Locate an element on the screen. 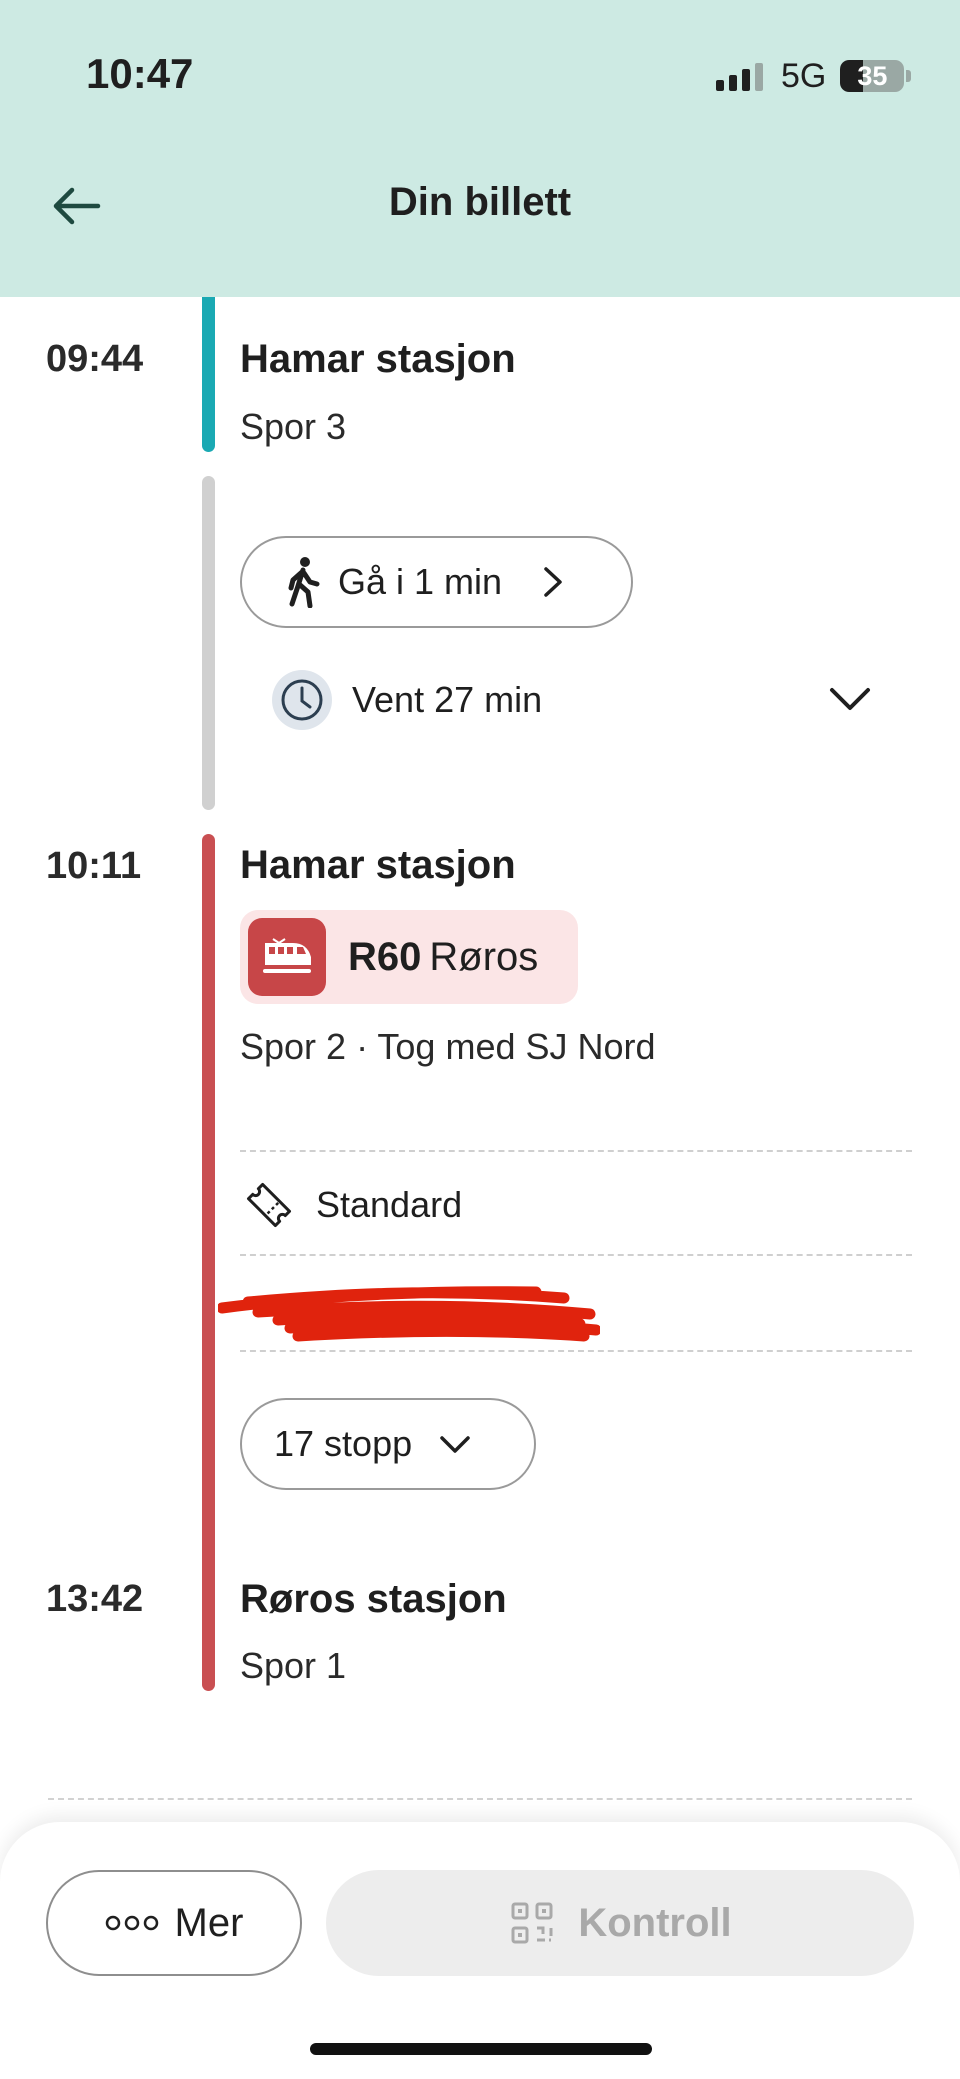 The width and height of the screenshot is (960, 2079). stops-label: 17 stopp is located at coordinates (343, 1443).